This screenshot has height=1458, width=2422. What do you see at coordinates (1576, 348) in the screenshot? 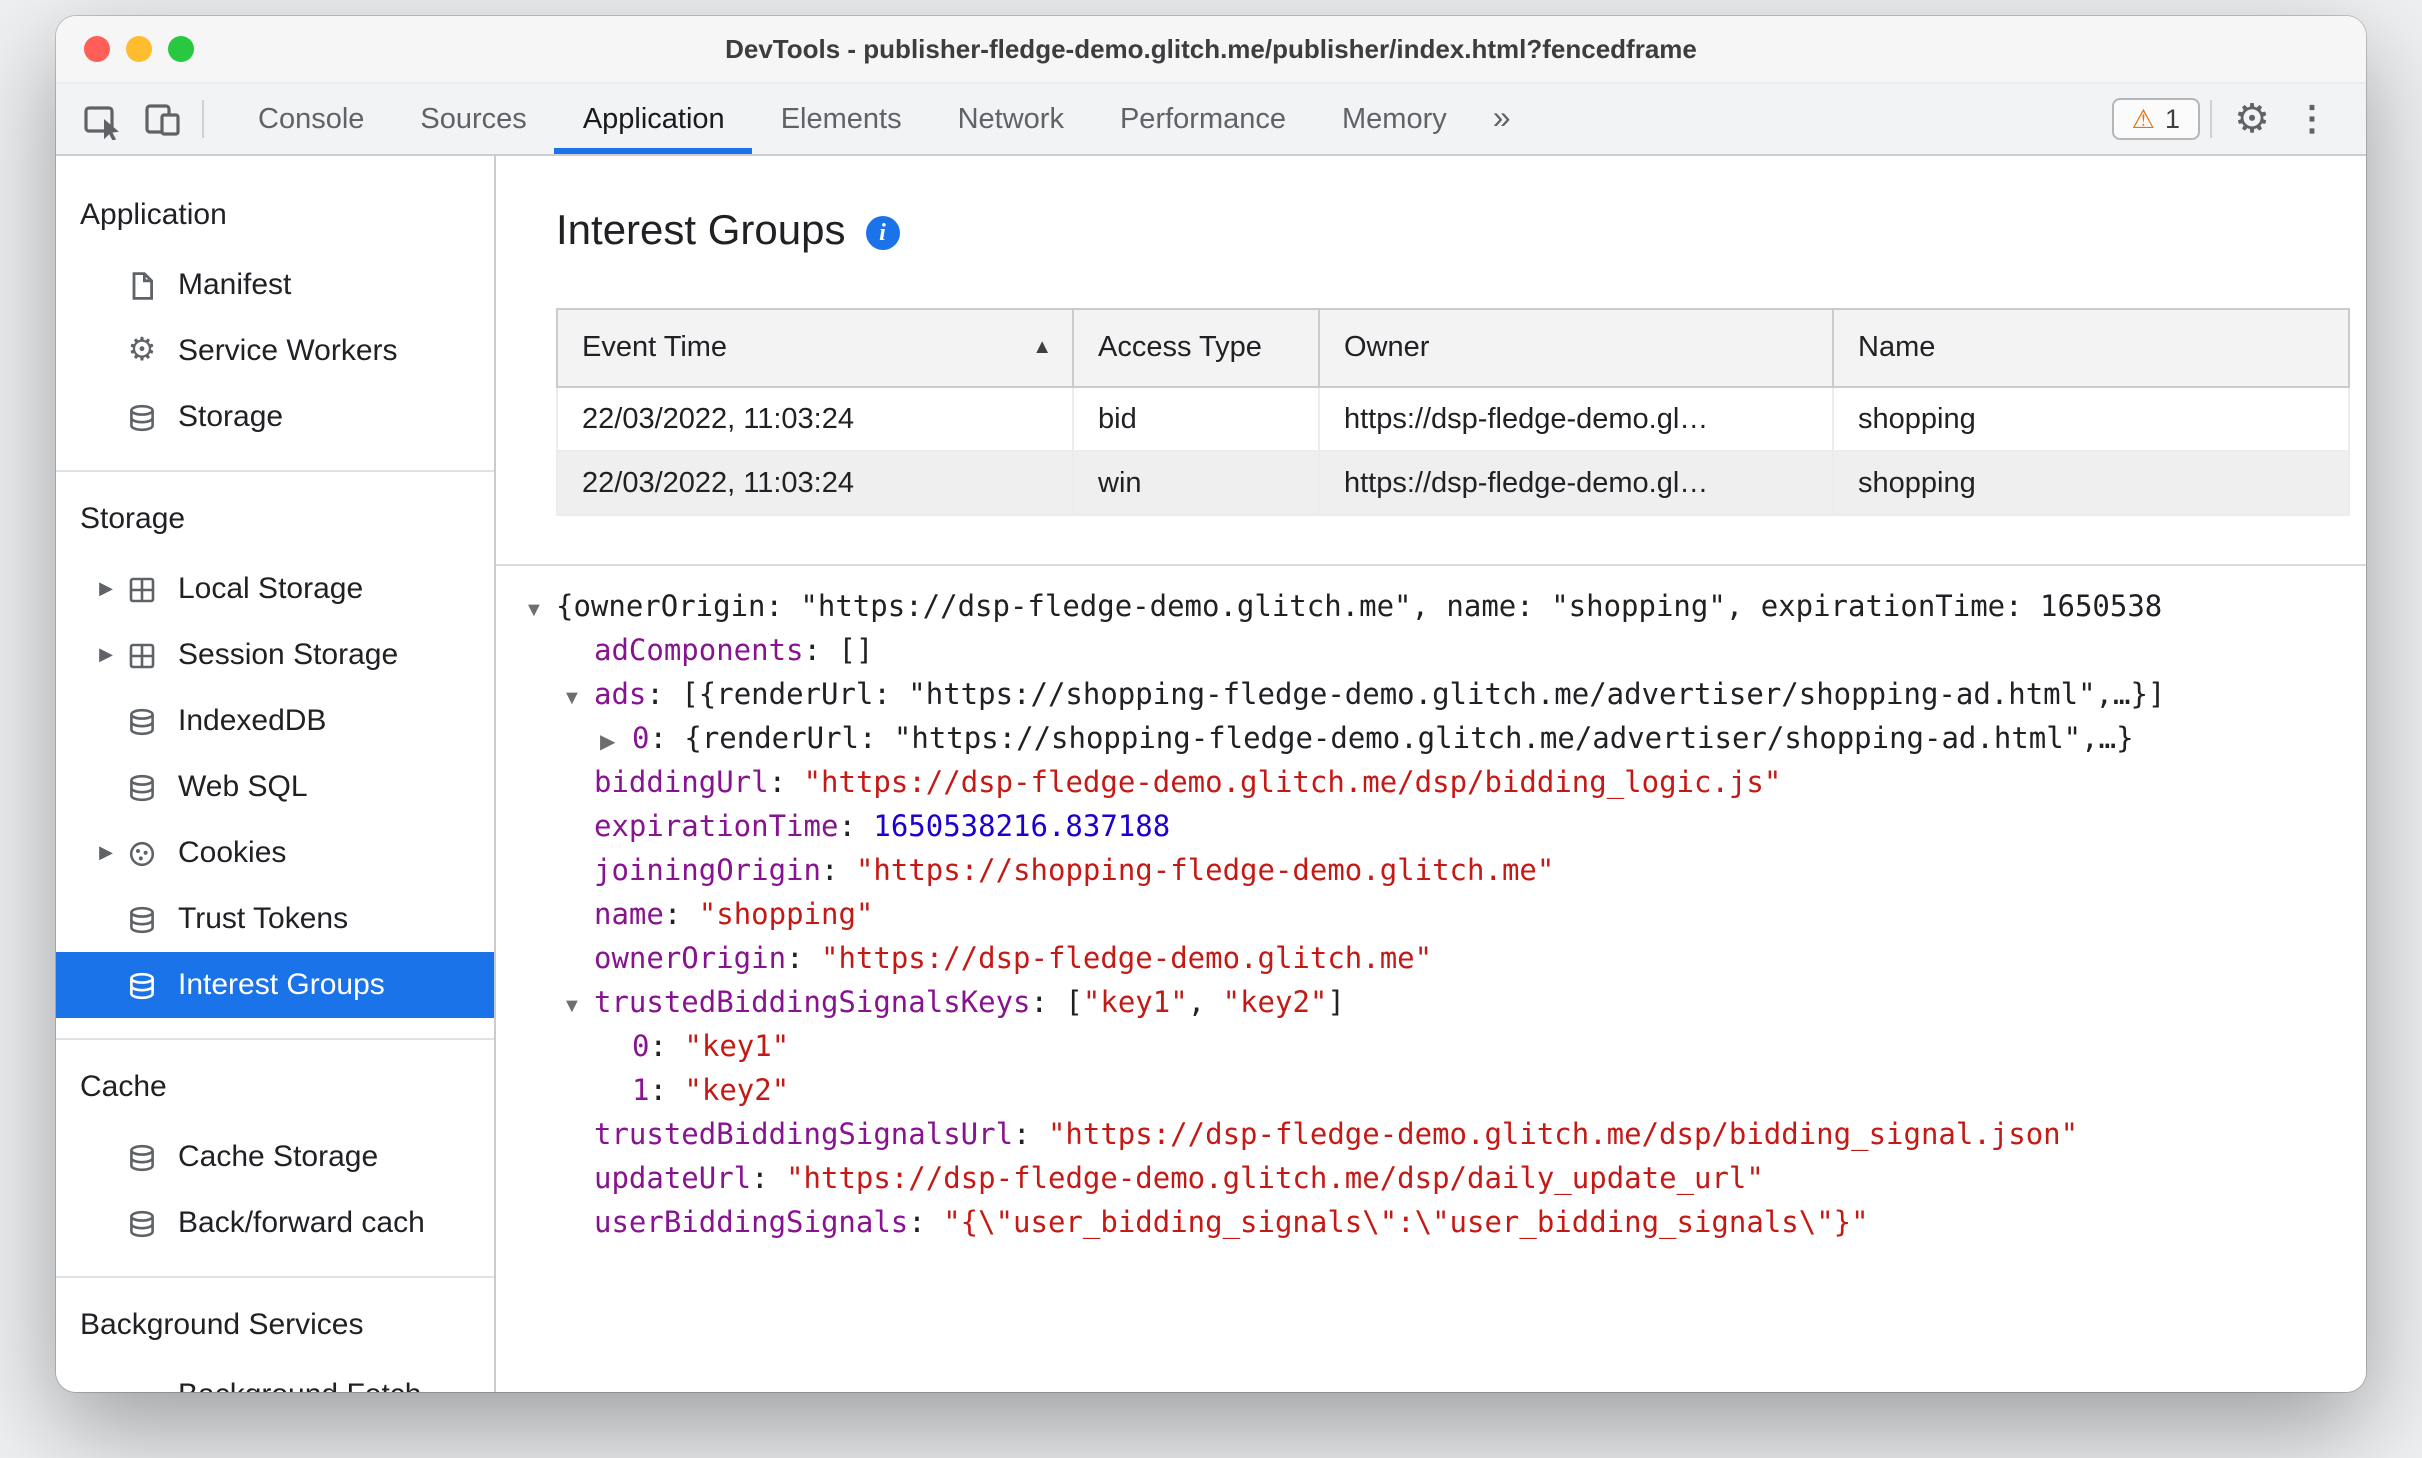
I see `column-header-owner: Owner` at bounding box center [1576, 348].